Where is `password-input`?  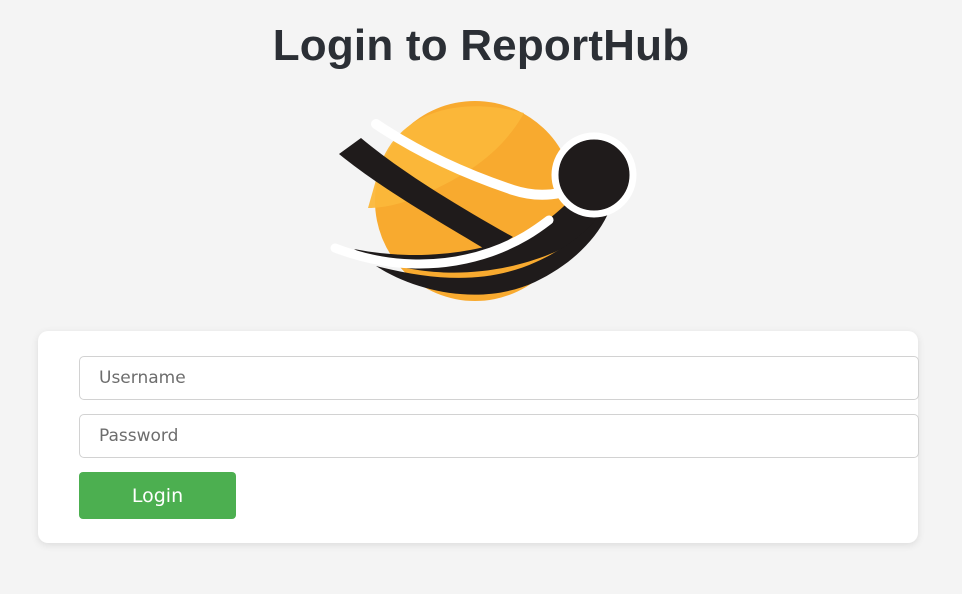
password-input is located at coordinates (499, 436).